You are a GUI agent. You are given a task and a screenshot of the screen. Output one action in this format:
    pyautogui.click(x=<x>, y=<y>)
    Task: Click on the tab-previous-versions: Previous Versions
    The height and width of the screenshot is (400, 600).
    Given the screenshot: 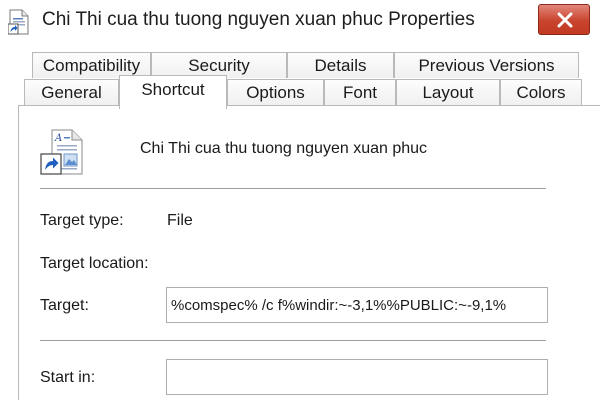 What is the action you would take?
    pyautogui.click(x=486, y=65)
    